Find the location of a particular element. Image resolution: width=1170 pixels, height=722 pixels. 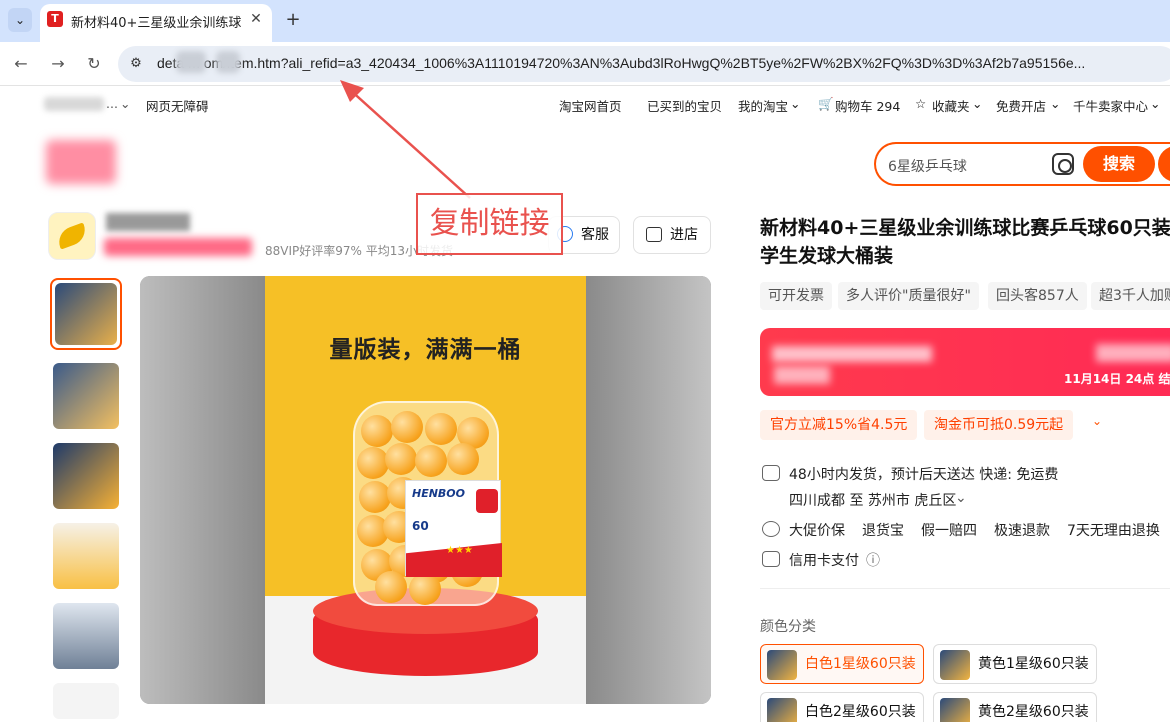

username-redacted is located at coordinates (74, 104).